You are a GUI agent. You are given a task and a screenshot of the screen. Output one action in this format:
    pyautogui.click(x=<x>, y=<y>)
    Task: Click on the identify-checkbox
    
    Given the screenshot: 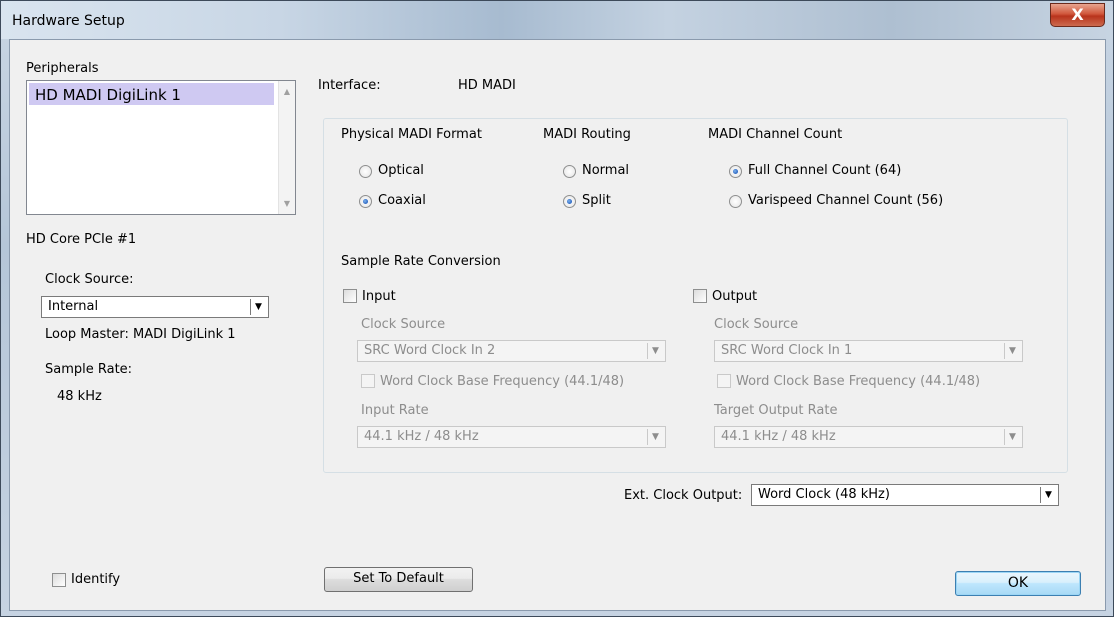 What is the action you would take?
    pyautogui.click(x=59, y=580)
    